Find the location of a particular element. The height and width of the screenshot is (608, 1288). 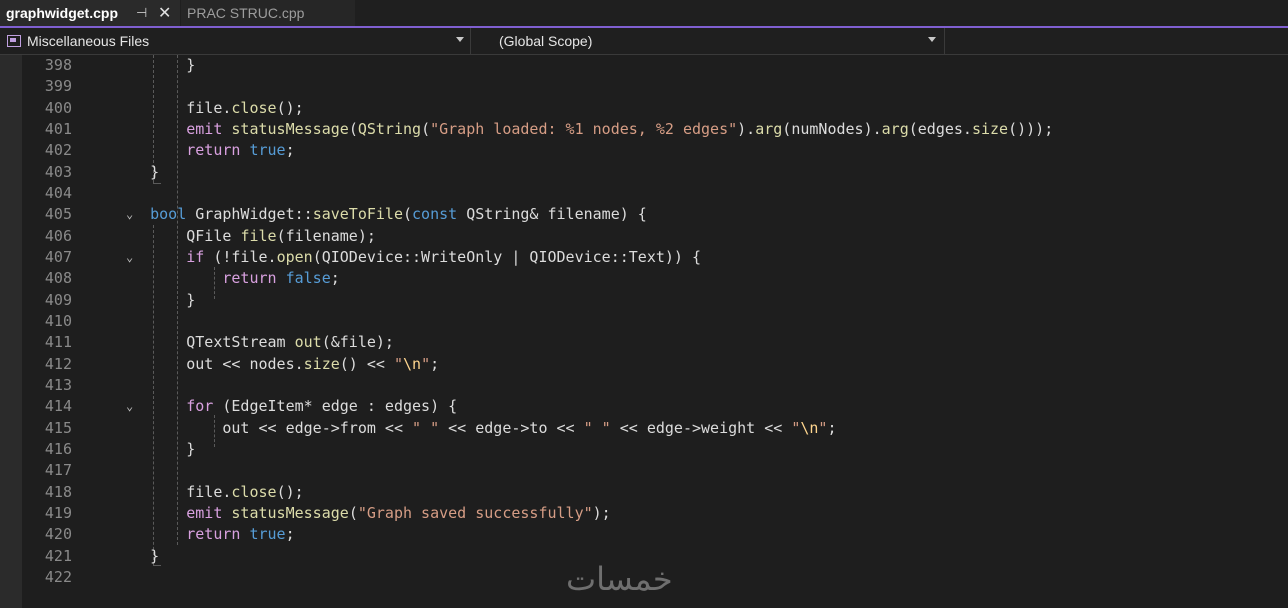

project-label: Miscellaneous Files is located at coordinates (88, 41).